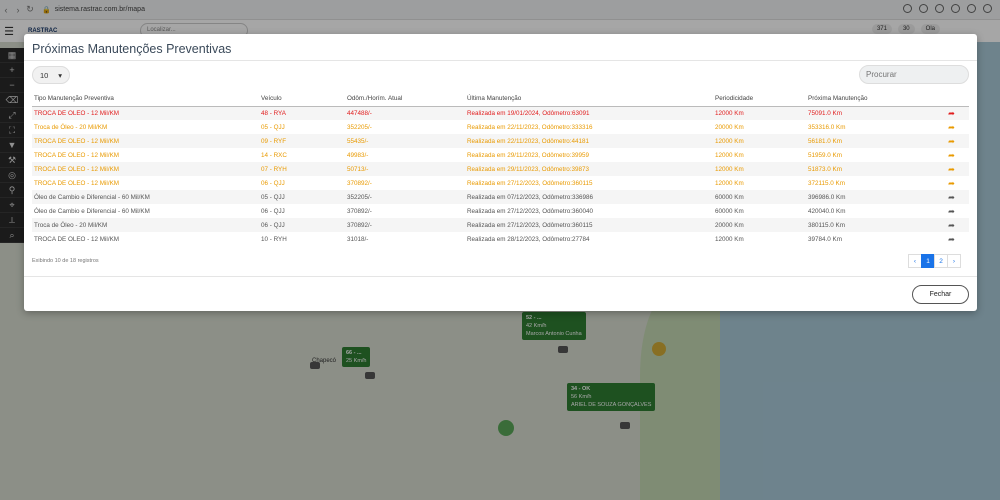 The image size is (1000, 500). I want to click on cell-odometro: 55435/-, so click(405, 141).